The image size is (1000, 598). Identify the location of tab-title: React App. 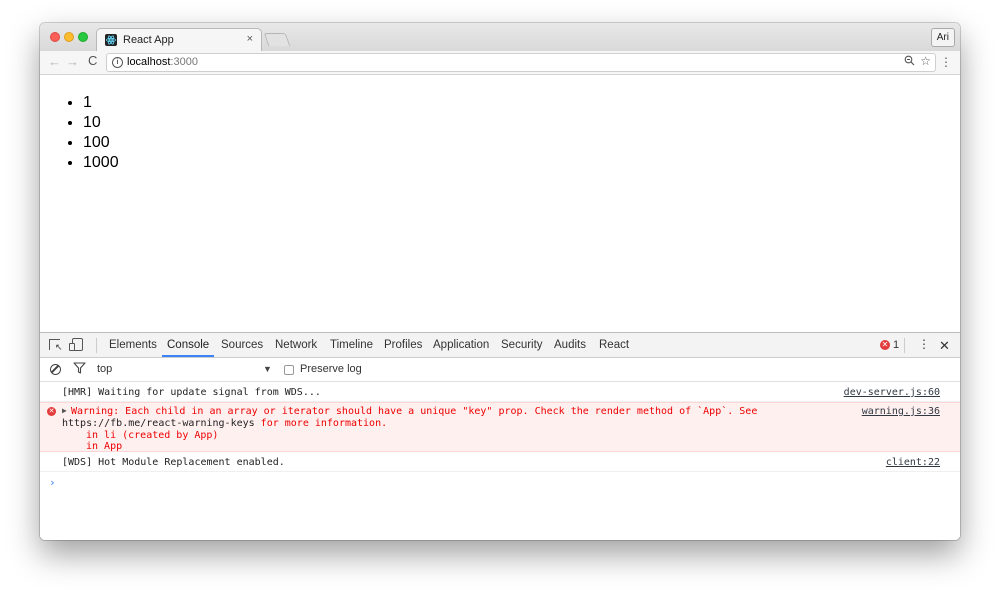
(148, 40).